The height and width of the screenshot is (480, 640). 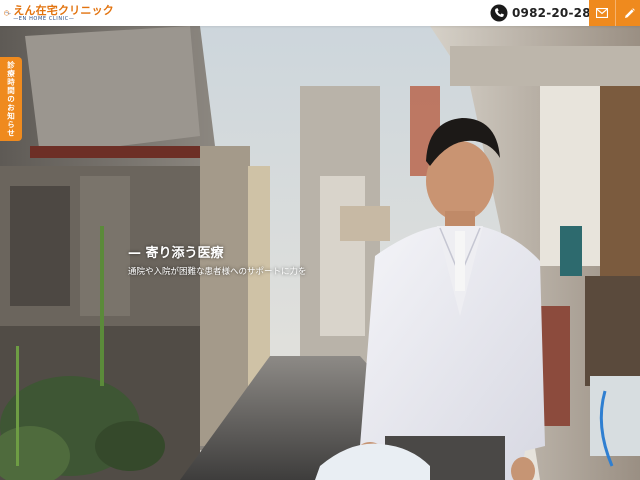 What do you see at coordinates (499, 13) in the screenshot?
I see `phone-icon` at bounding box center [499, 13].